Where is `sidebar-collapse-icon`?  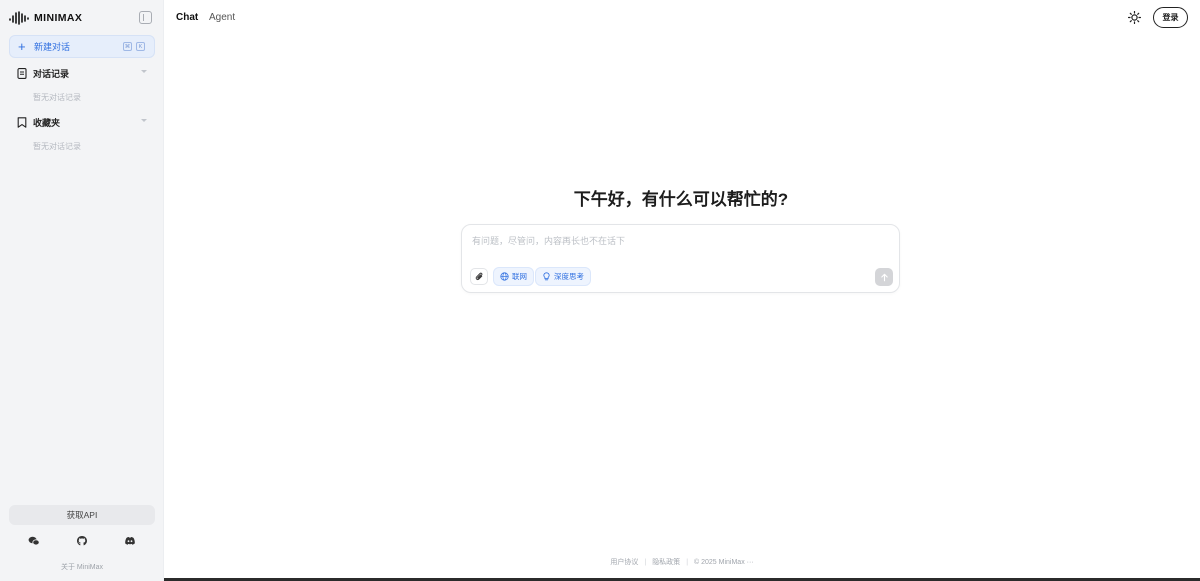 sidebar-collapse-icon is located at coordinates (145, 17).